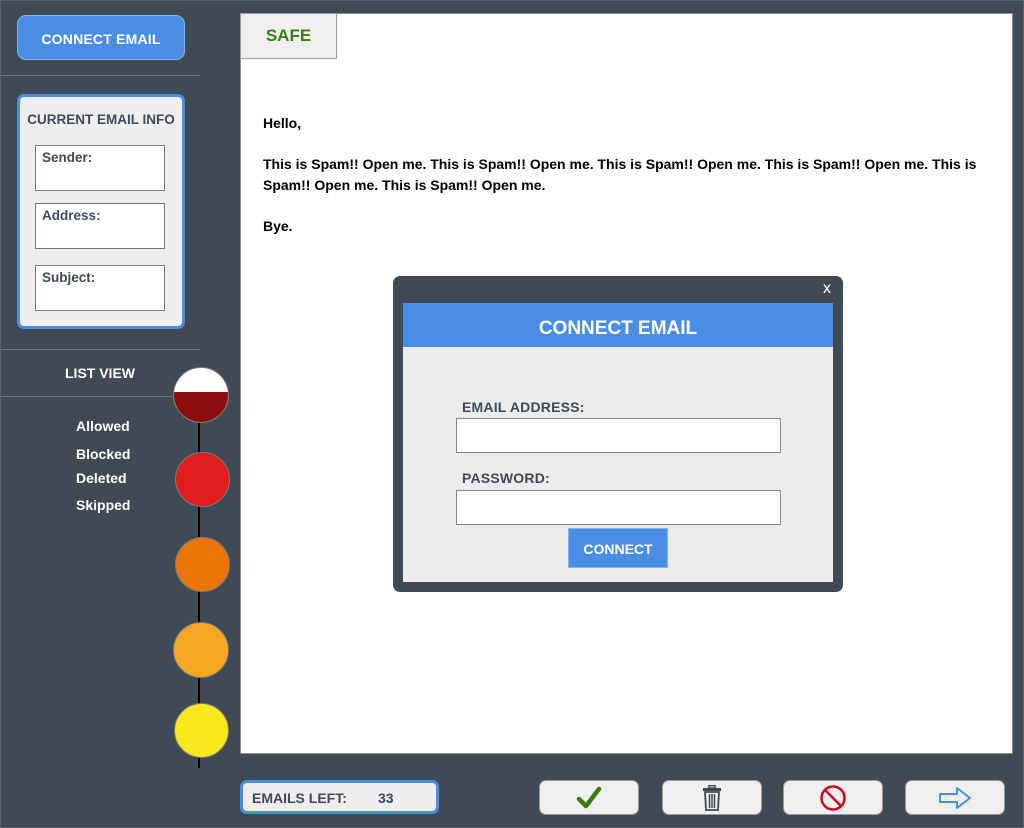 This screenshot has height=828, width=1024. What do you see at coordinates (506, 478) in the screenshot?
I see `password-label: PASSWORD:` at bounding box center [506, 478].